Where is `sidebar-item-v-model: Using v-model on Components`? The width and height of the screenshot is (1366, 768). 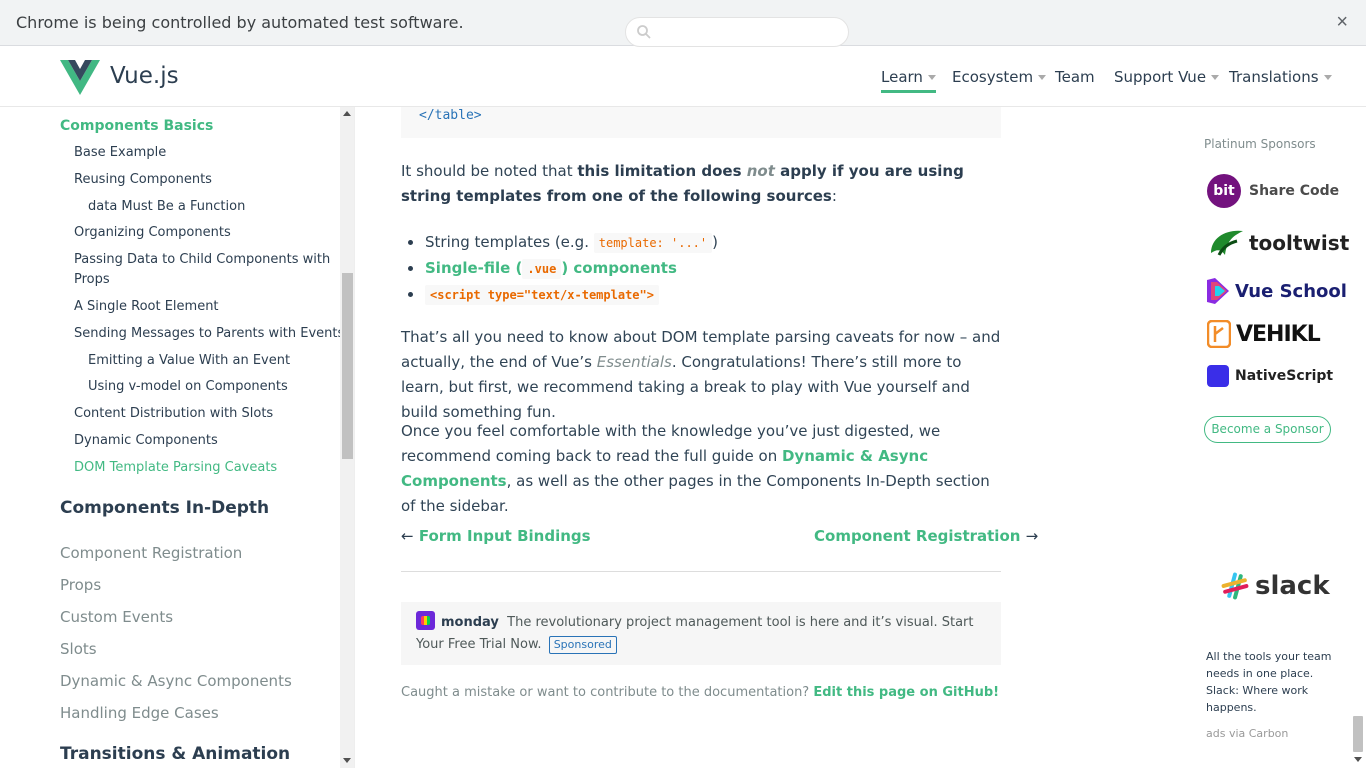
sidebar-item-v-model: Using v-model on Components is located at coordinates (188, 387).